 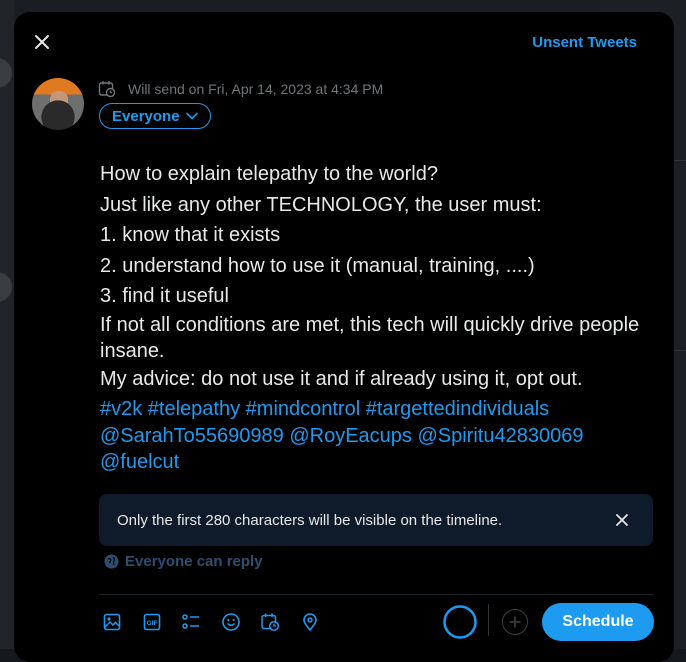 What do you see at coordinates (111, 561) in the screenshot?
I see `globe-icon` at bounding box center [111, 561].